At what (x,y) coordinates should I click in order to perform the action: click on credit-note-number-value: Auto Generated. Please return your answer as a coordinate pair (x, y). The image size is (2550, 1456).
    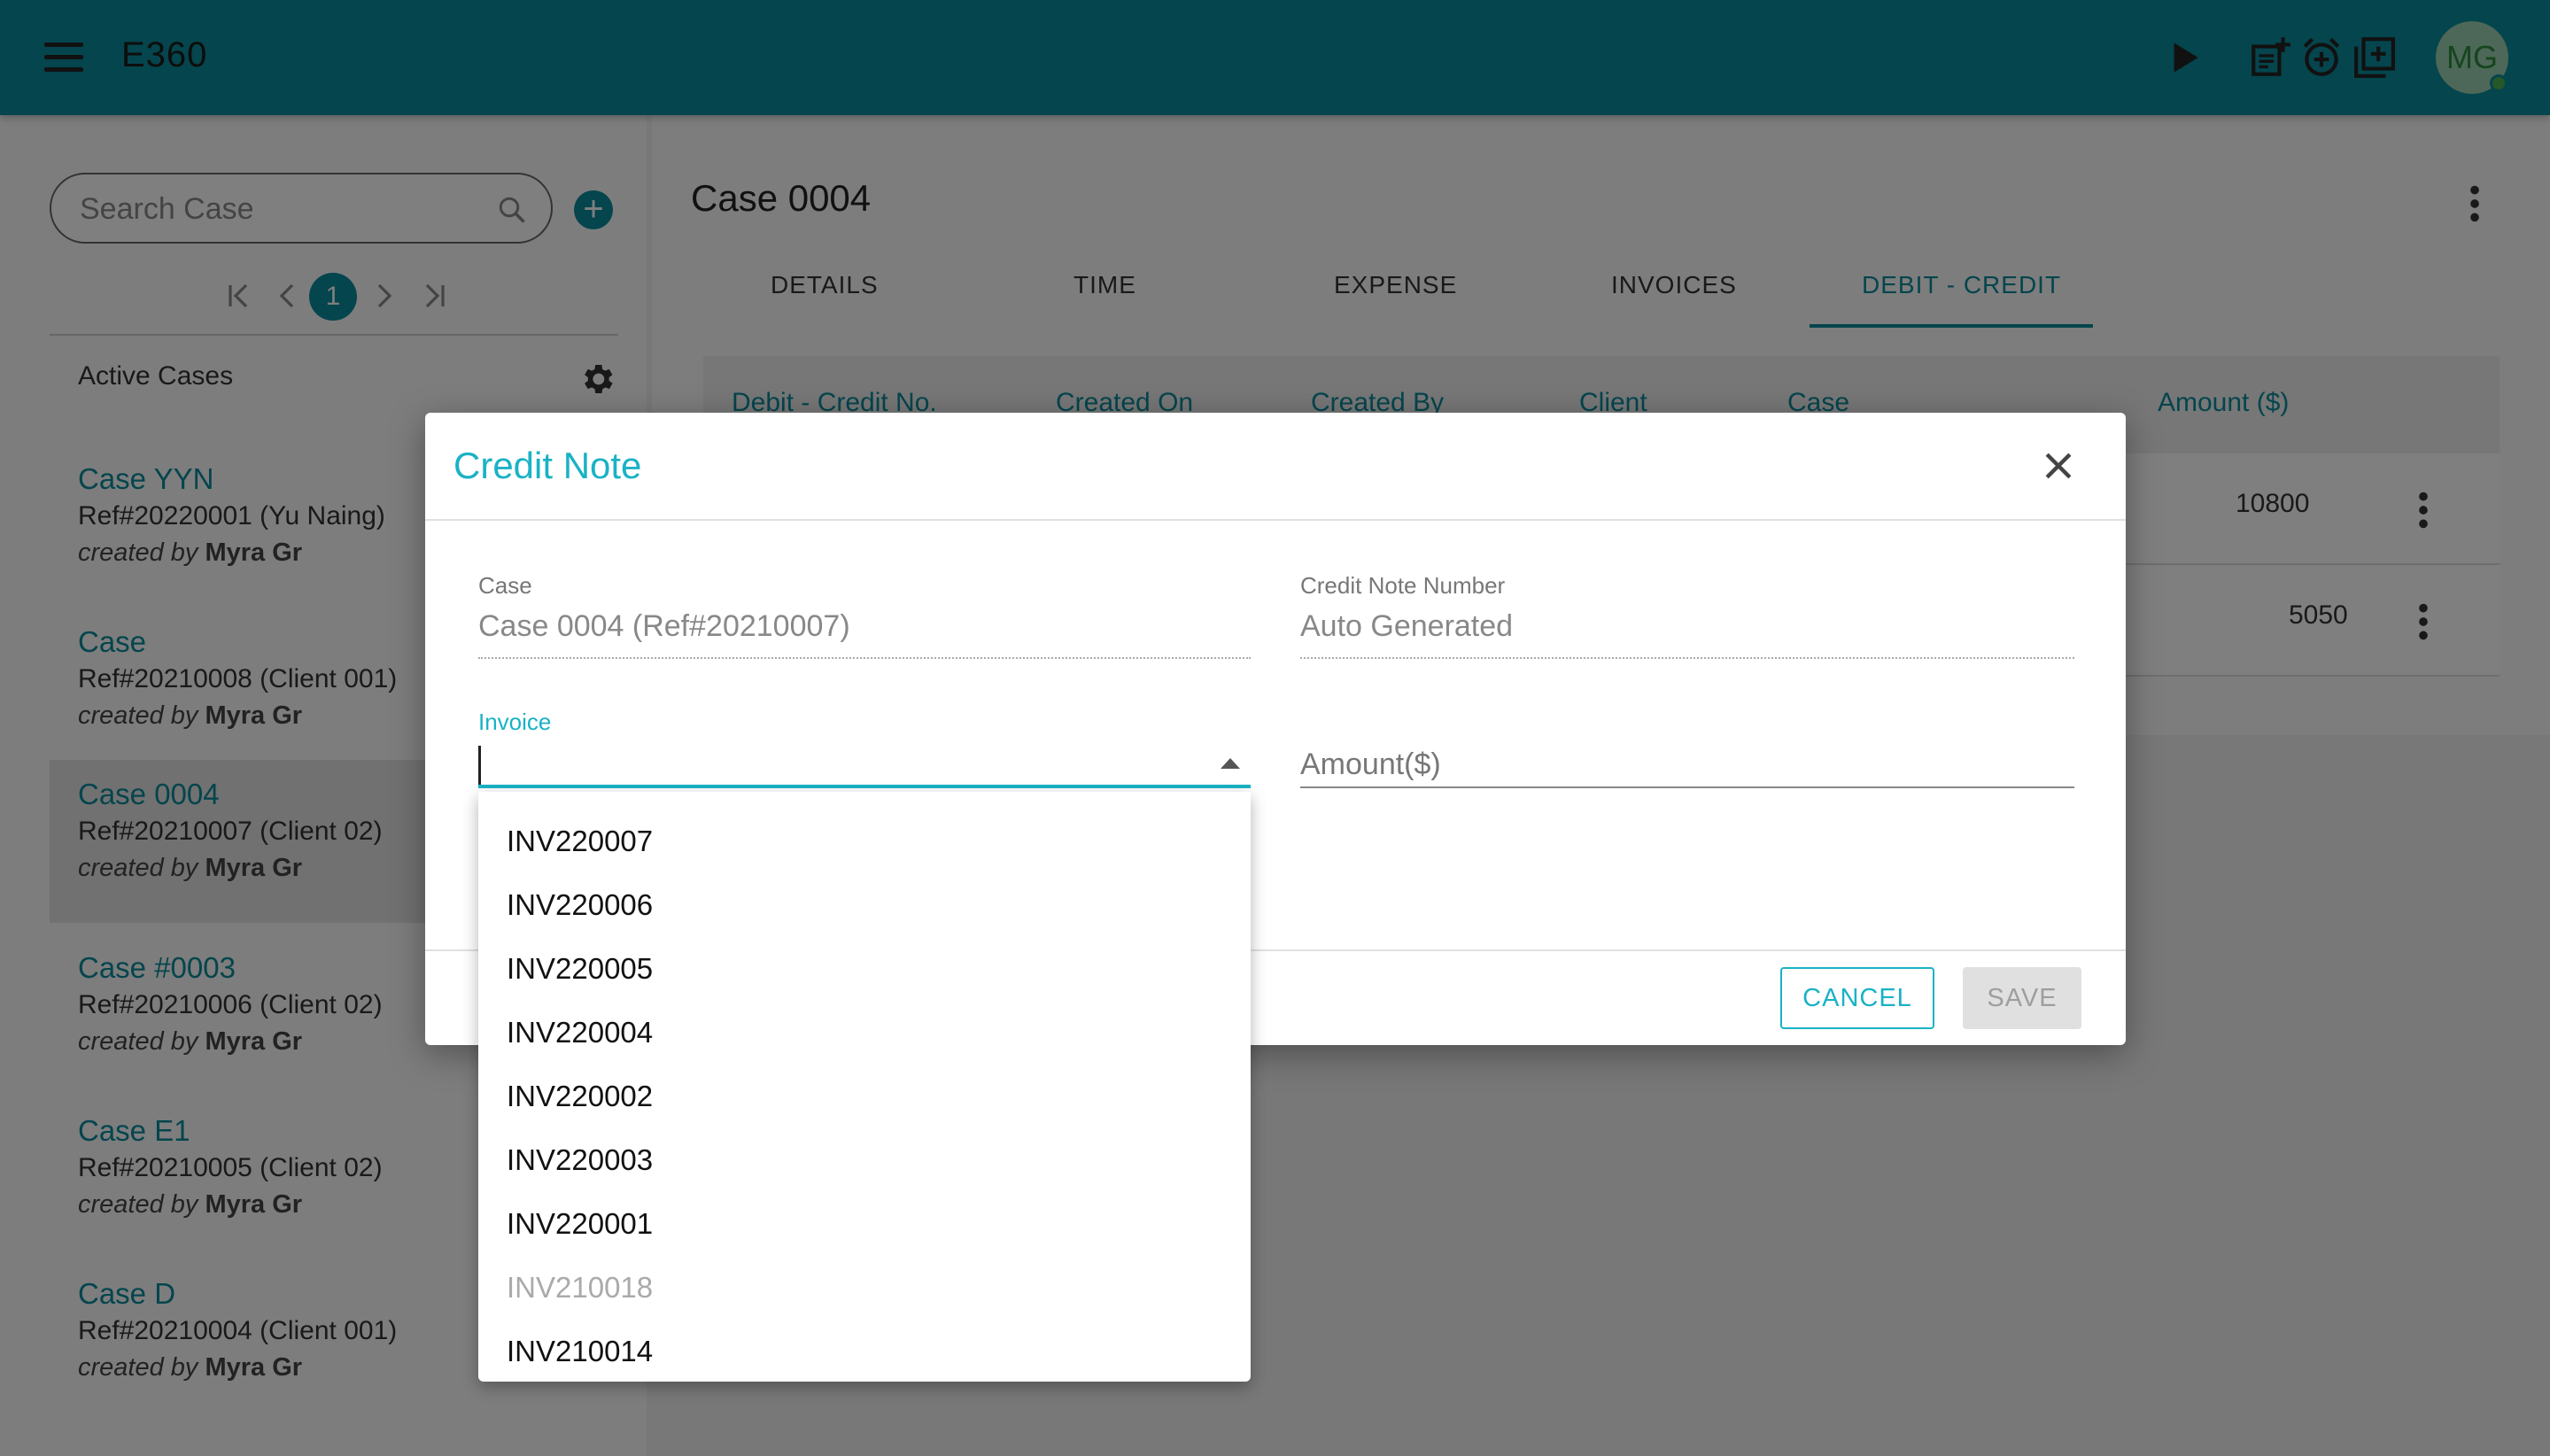
    Looking at the image, I should click on (1407, 626).